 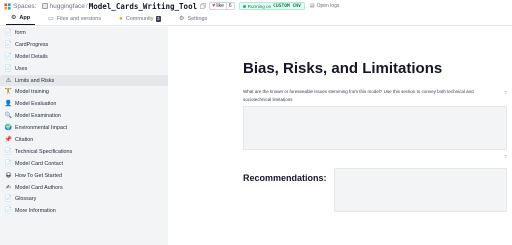 I want to click on sidebar-item-model-evaluation: 👤 Model Evaluation, so click(x=84, y=104).